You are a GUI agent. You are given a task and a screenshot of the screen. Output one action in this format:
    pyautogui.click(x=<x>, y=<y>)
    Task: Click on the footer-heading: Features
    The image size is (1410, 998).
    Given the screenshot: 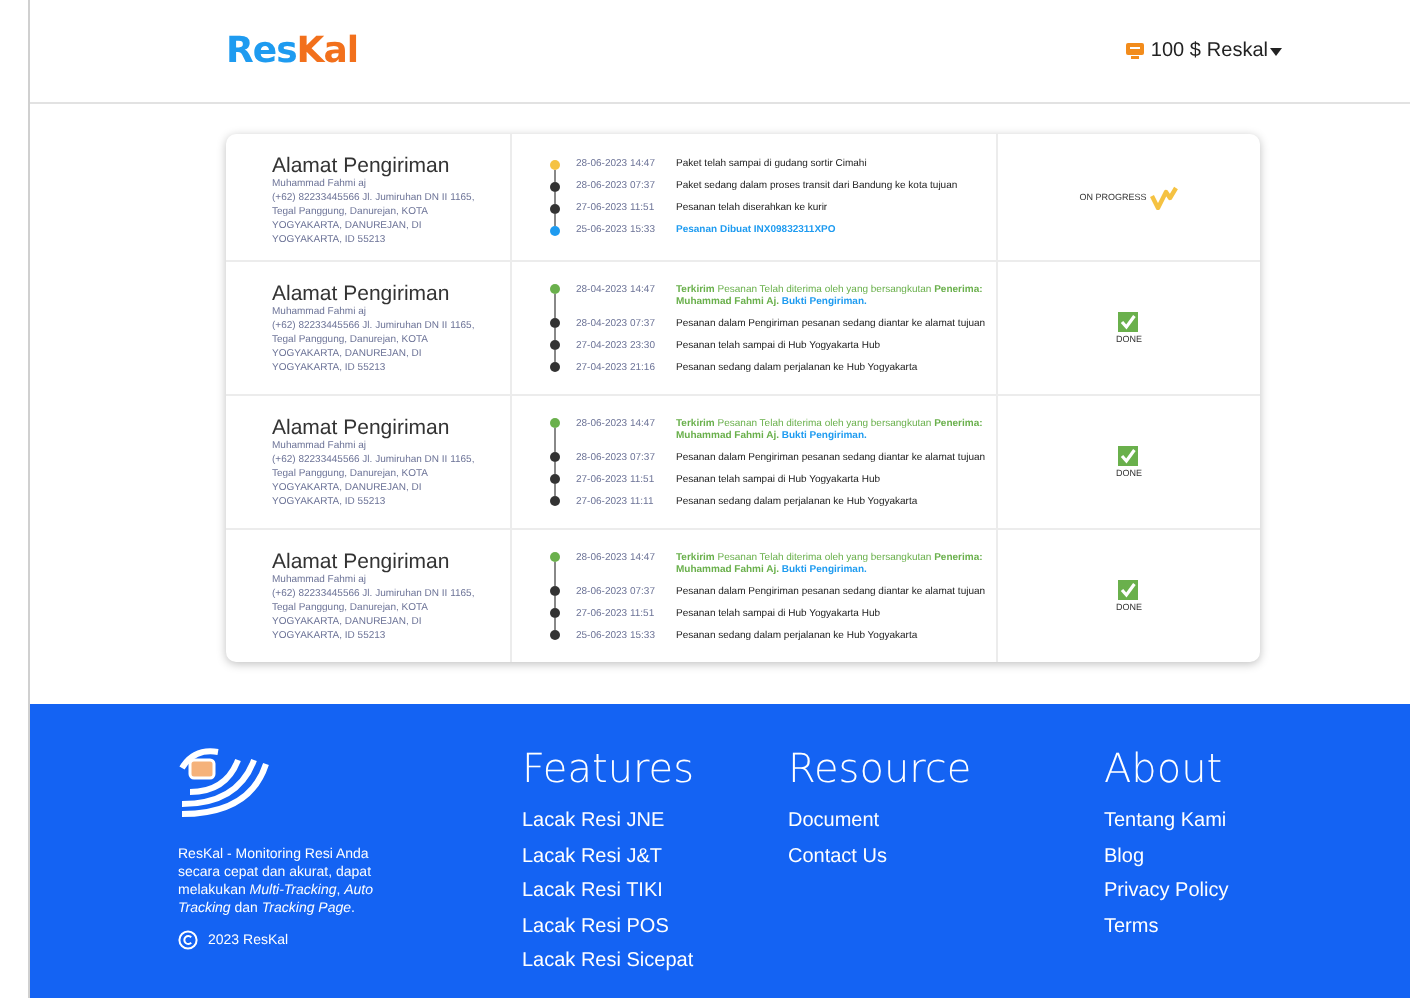 What is the action you would take?
    pyautogui.click(x=609, y=768)
    